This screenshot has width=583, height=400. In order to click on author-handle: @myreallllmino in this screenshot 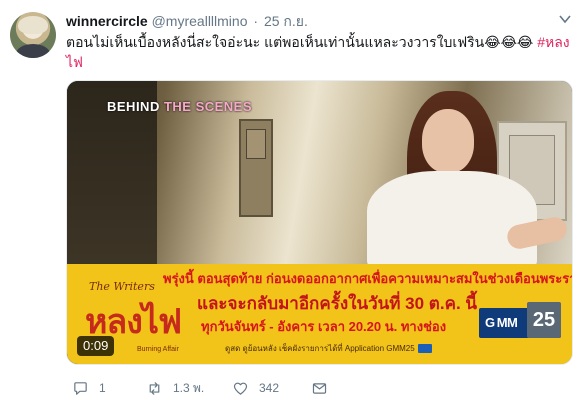, I will do `click(200, 21)`.